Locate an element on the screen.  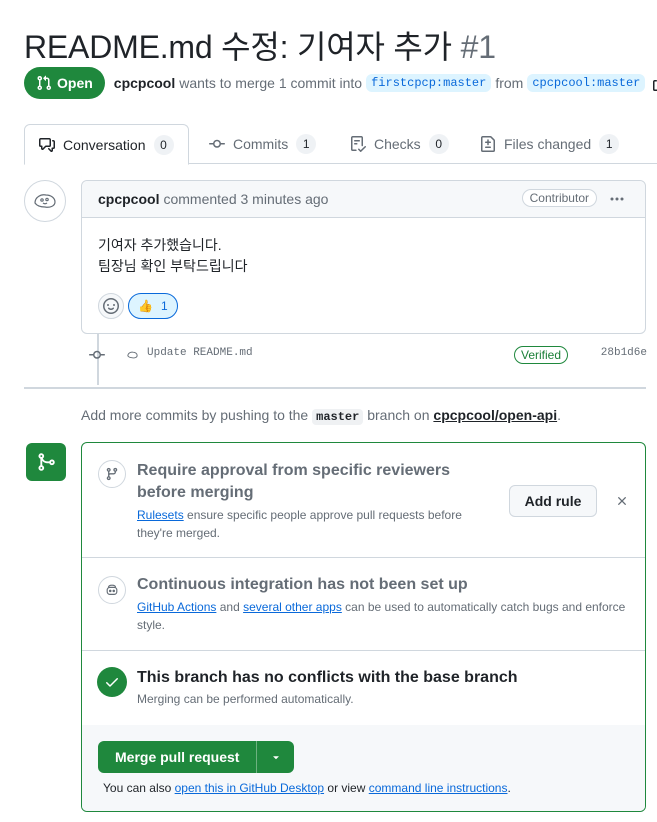
push-note-prefix: Add more commits by pushing to the is located at coordinates (195, 415).